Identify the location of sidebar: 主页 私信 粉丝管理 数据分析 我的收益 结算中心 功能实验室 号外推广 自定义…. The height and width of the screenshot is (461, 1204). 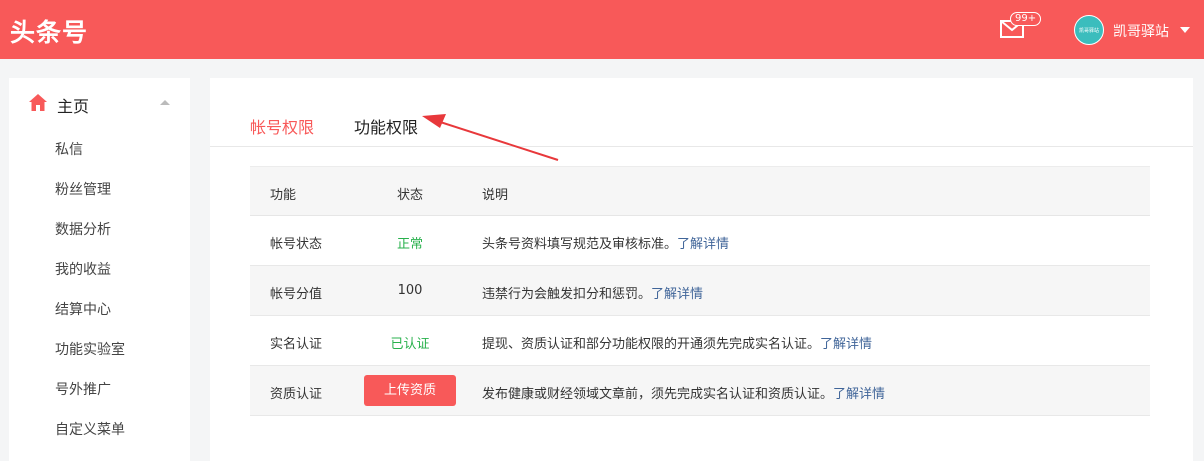
(99, 269).